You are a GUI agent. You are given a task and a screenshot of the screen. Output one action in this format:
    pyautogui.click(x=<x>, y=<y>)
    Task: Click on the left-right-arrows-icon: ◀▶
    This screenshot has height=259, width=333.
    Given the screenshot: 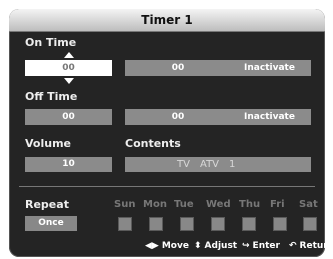 What is the action you would take?
    pyautogui.click(x=152, y=246)
    